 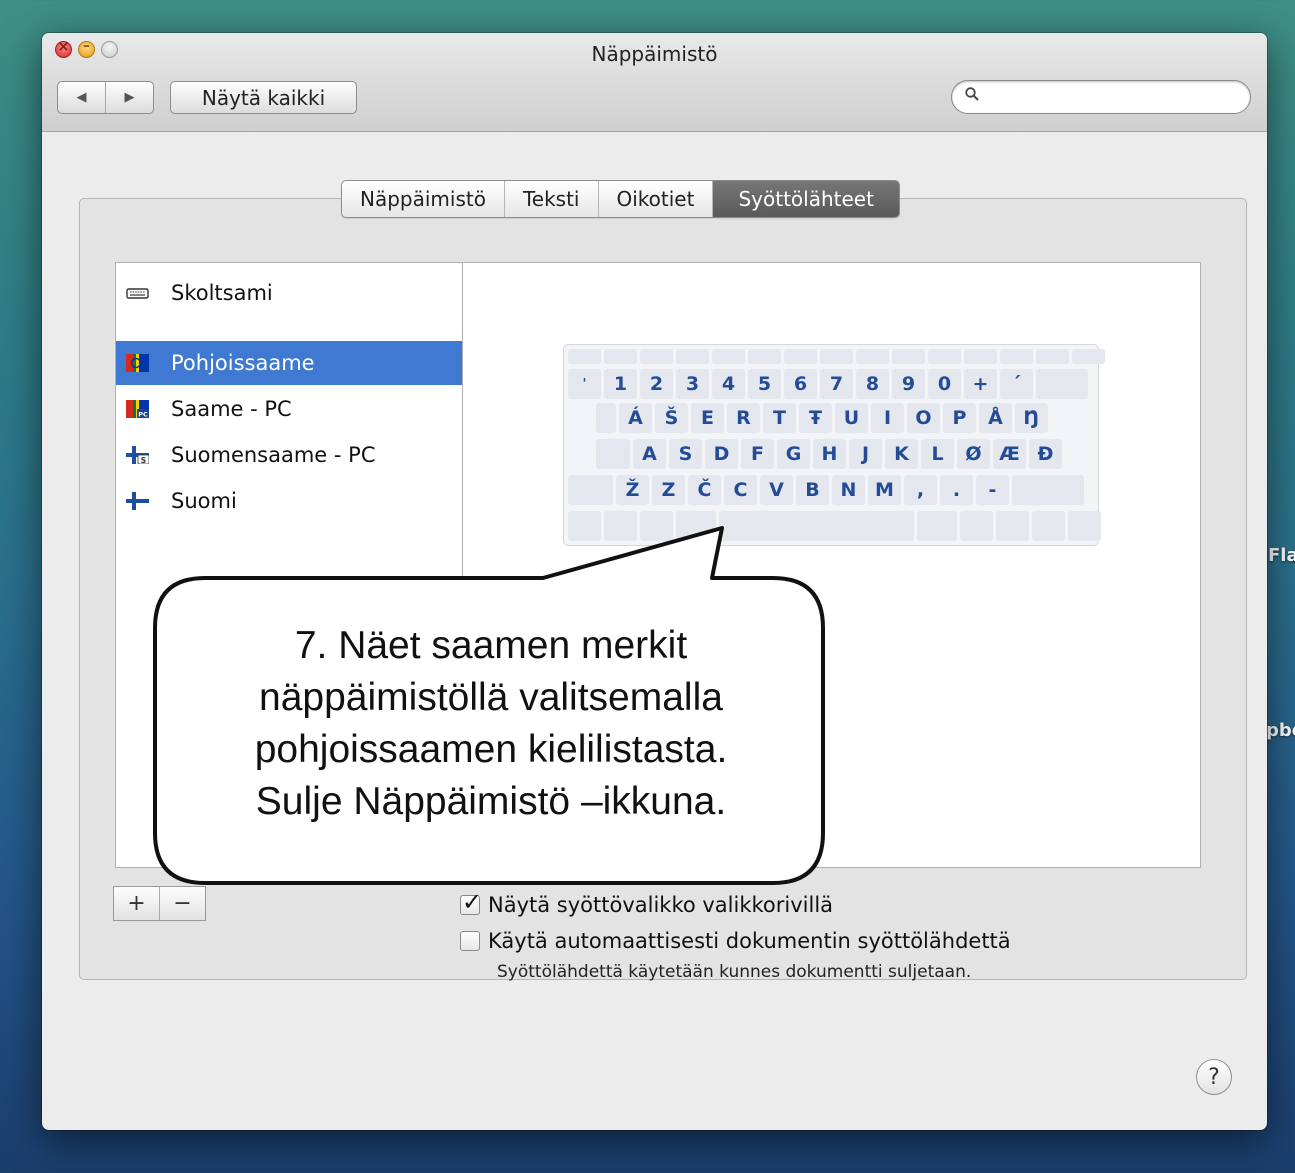 I want to click on key-row-home-letters: A S D F G H J K L Ø Æ Đ, so click(x=829, y=454).